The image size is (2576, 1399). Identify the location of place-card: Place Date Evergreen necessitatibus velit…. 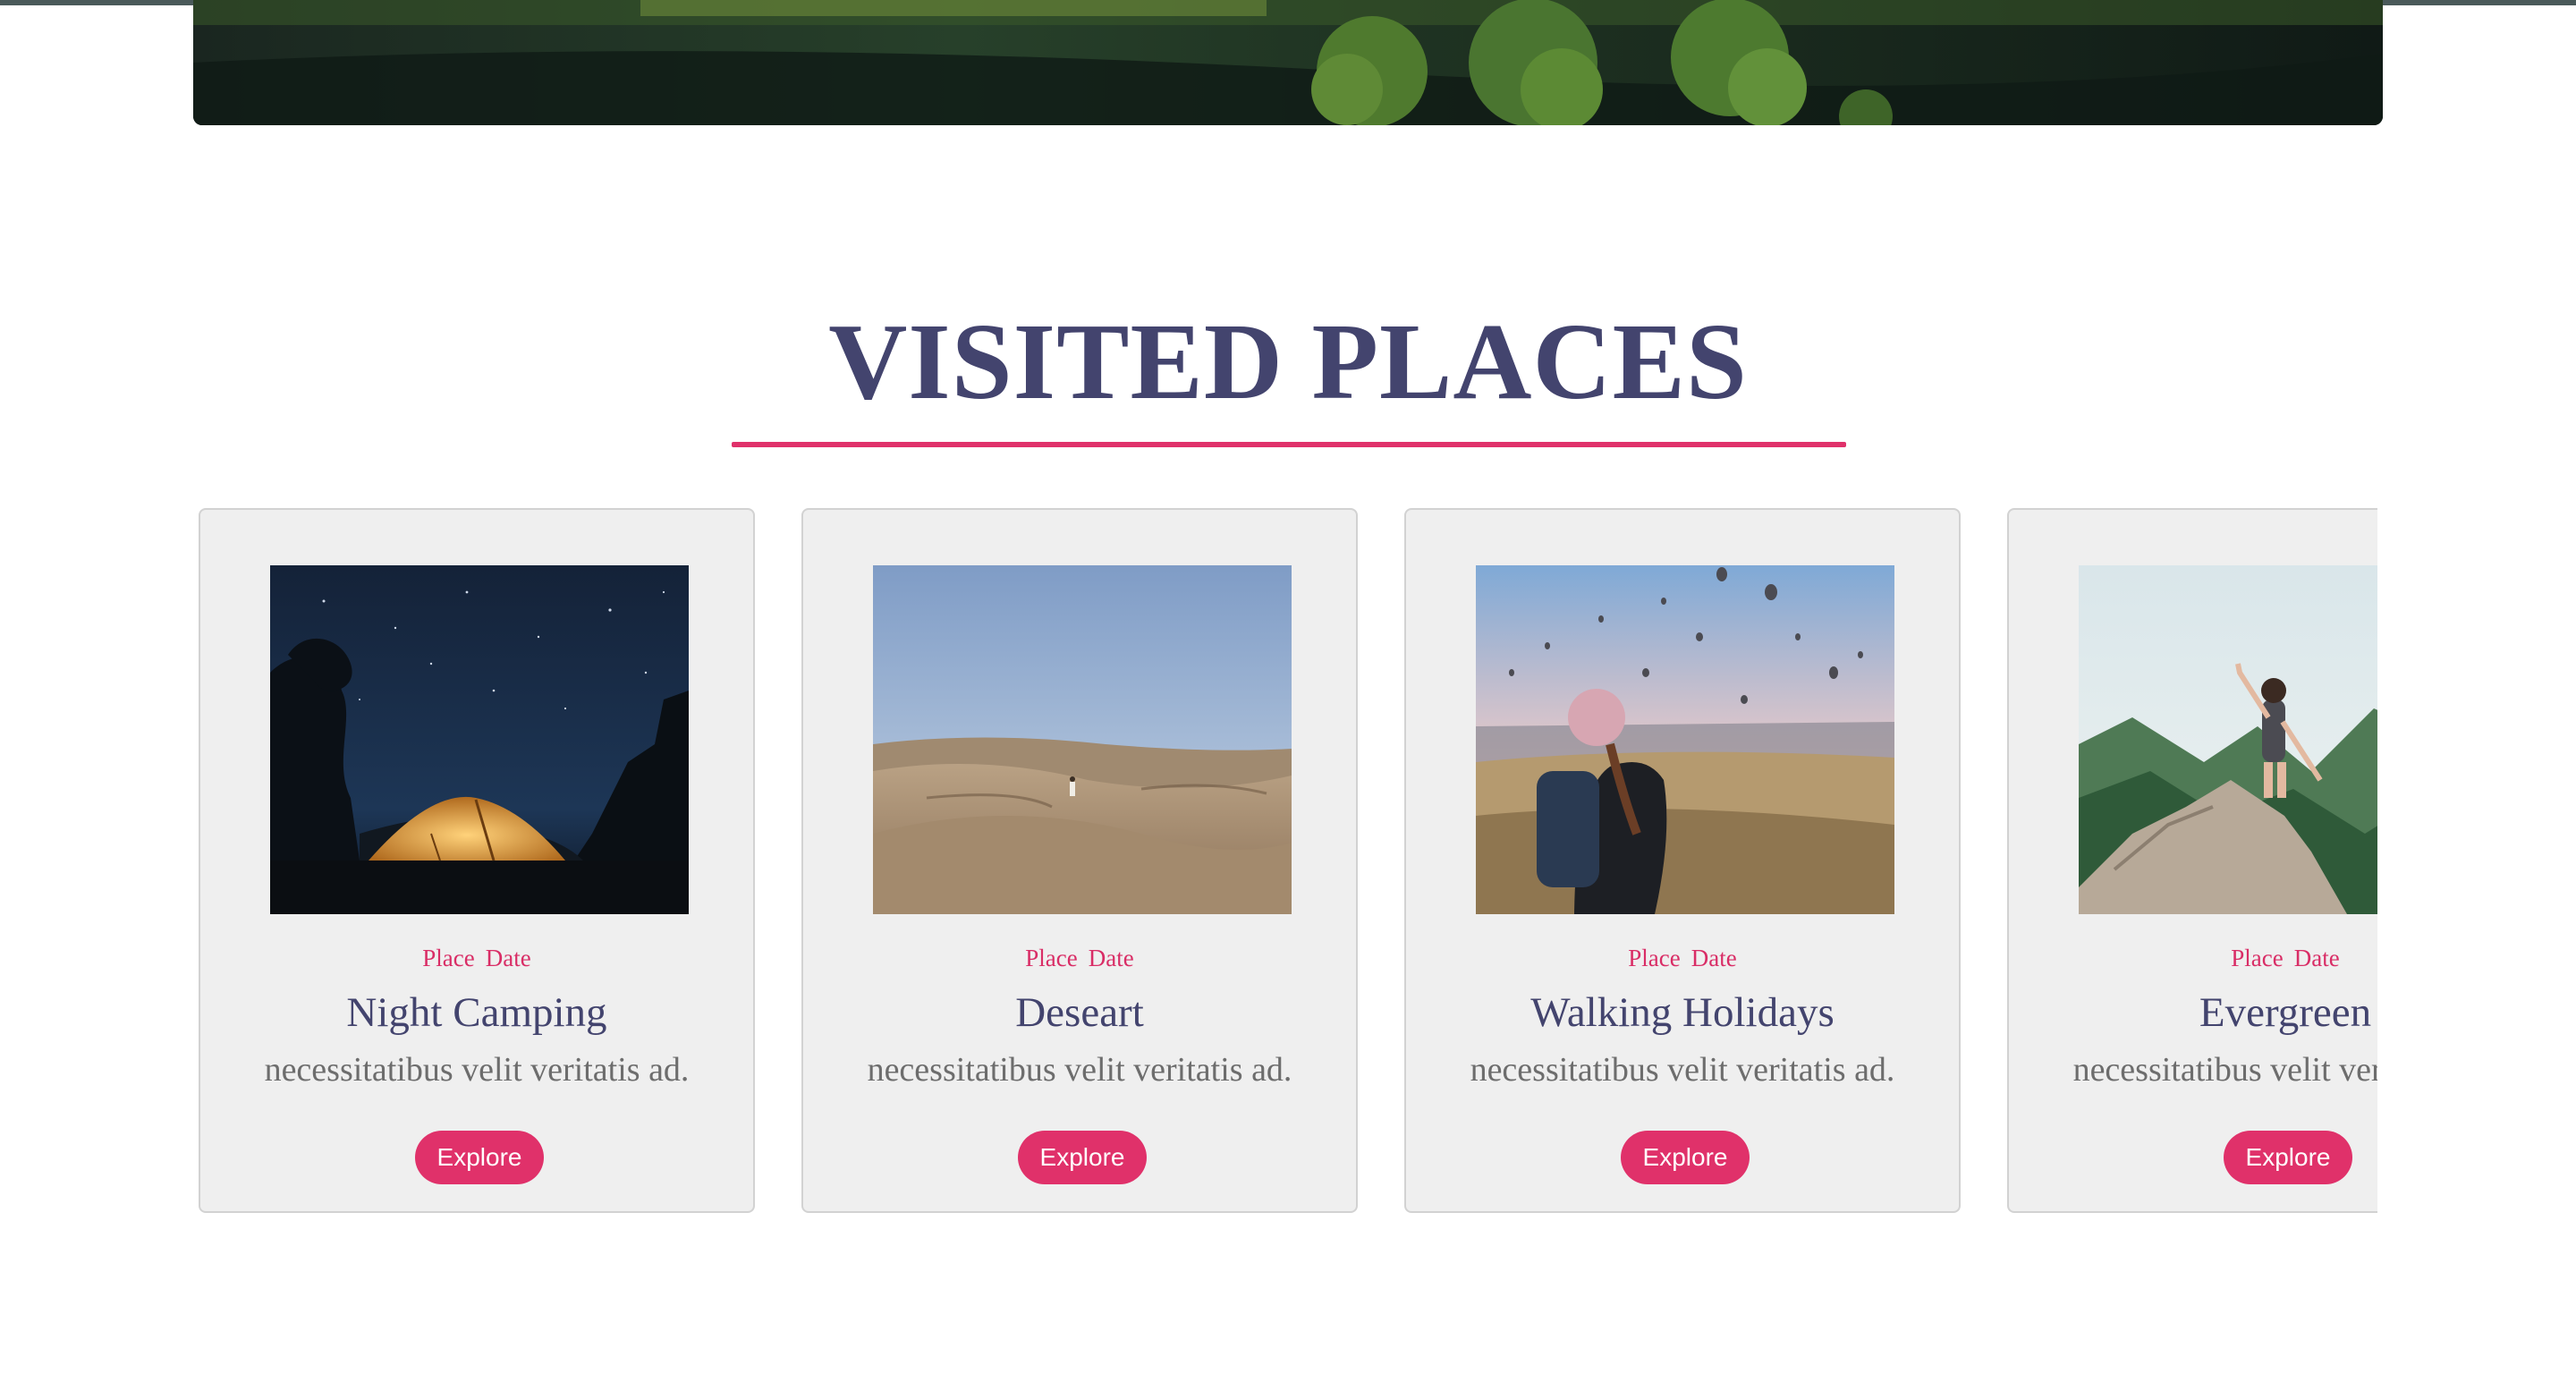
(2192, 860).